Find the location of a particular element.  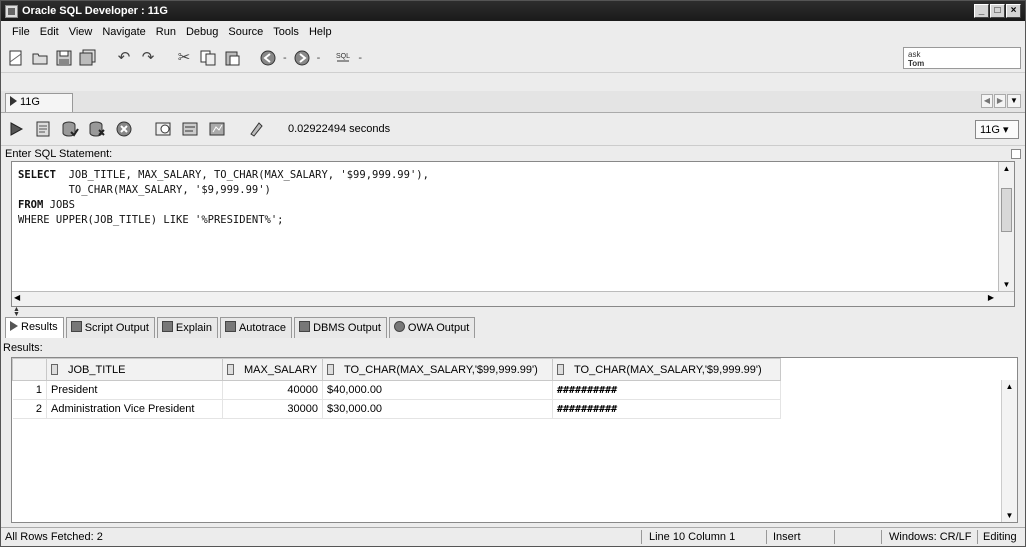

cell-job-title: President is located at coordinates (134, 390).